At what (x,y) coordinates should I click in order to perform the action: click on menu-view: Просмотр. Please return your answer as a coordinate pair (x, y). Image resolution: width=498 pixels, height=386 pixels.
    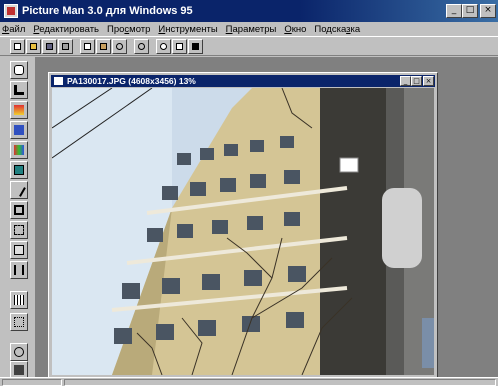
    Looking at the image, I should click on (128, 29).